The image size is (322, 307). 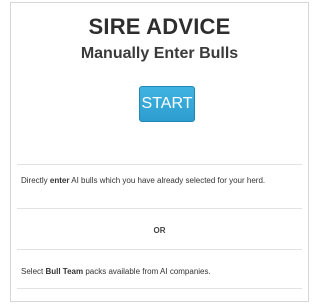 I want to click on bull-team-emphasis: Bull Team, so click(x=64, y=271).